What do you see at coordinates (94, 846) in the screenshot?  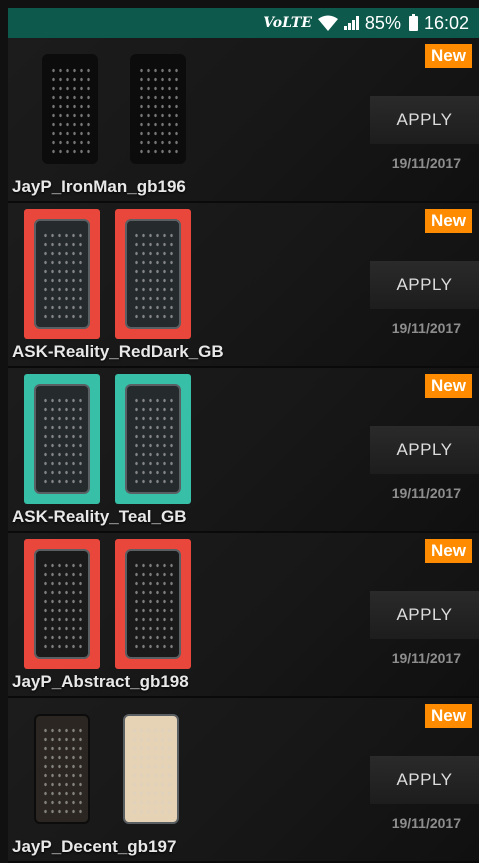 I see `theme-name: JayP_Decent_gb197` at bounding box center [94, 846].